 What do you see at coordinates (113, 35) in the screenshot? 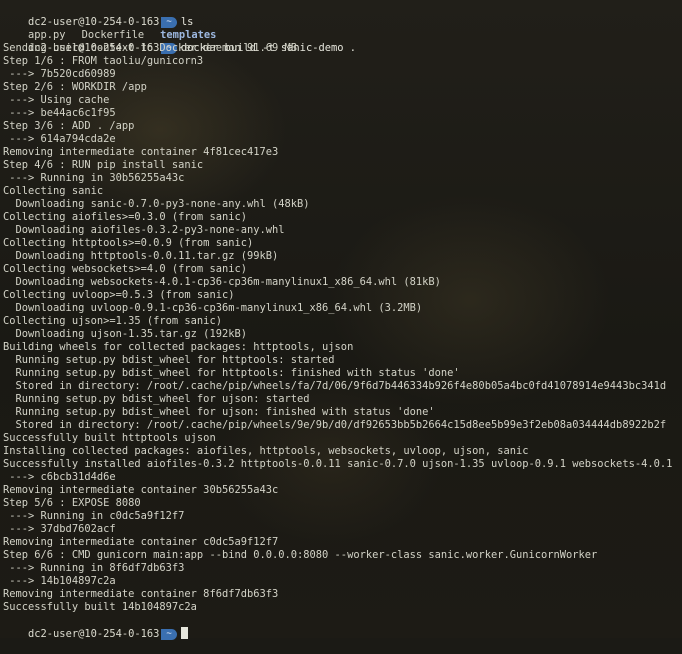
I see `file-entry: Dockerfile` at bounding box center [113, 35].